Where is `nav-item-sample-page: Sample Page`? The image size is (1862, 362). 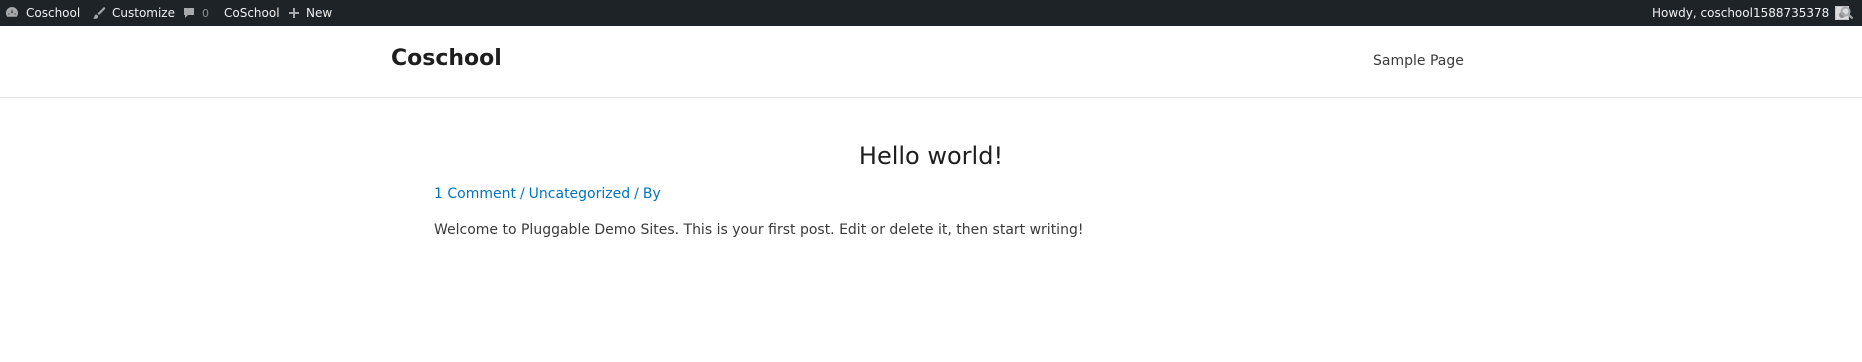
nav-item-sample-page: Sample Page is located at coordinates (1418, 61).